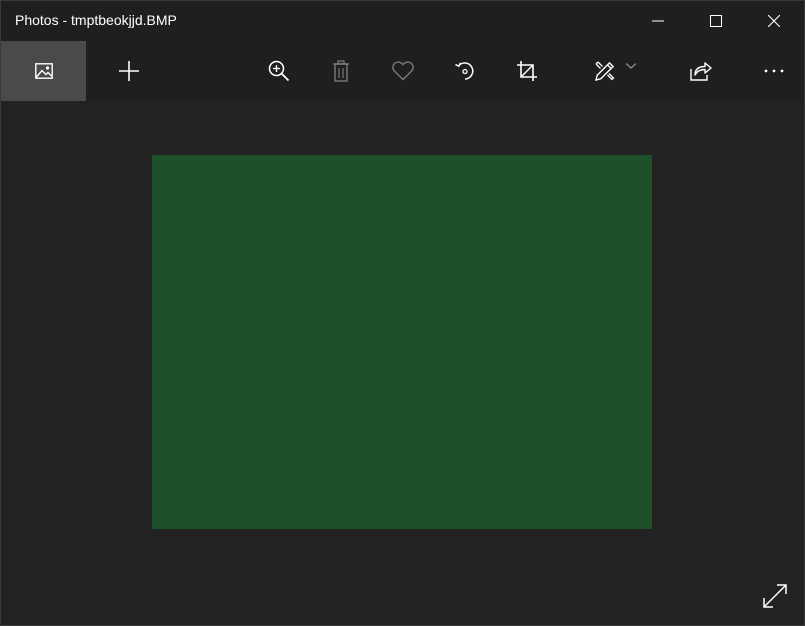  I want to click on heart-icon, so click(403, 71).